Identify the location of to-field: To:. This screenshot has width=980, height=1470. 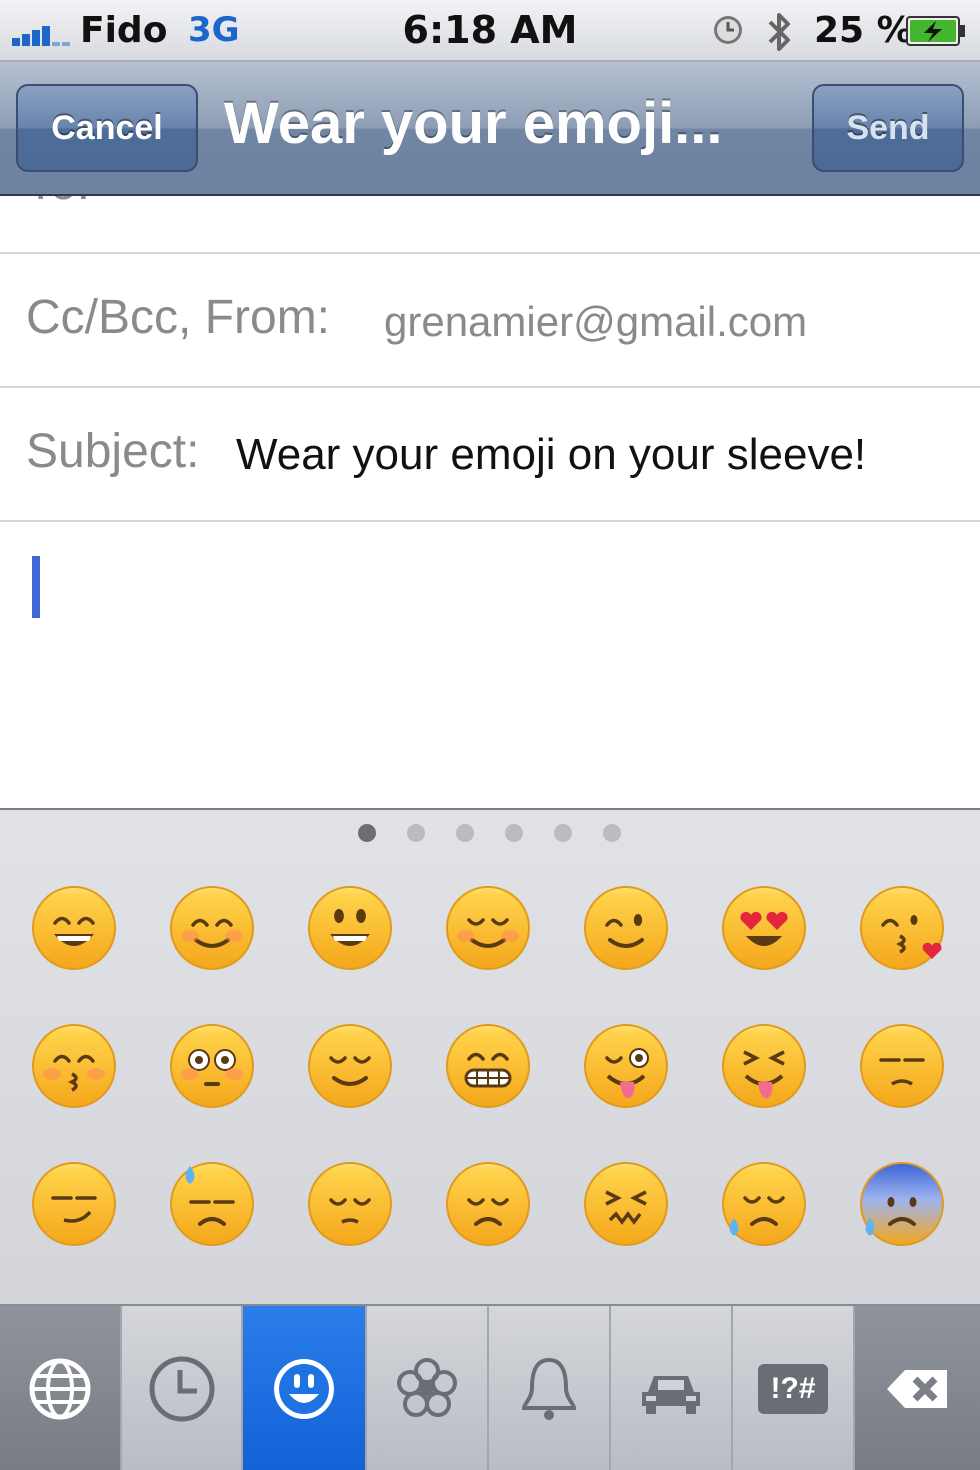
(490, 225).